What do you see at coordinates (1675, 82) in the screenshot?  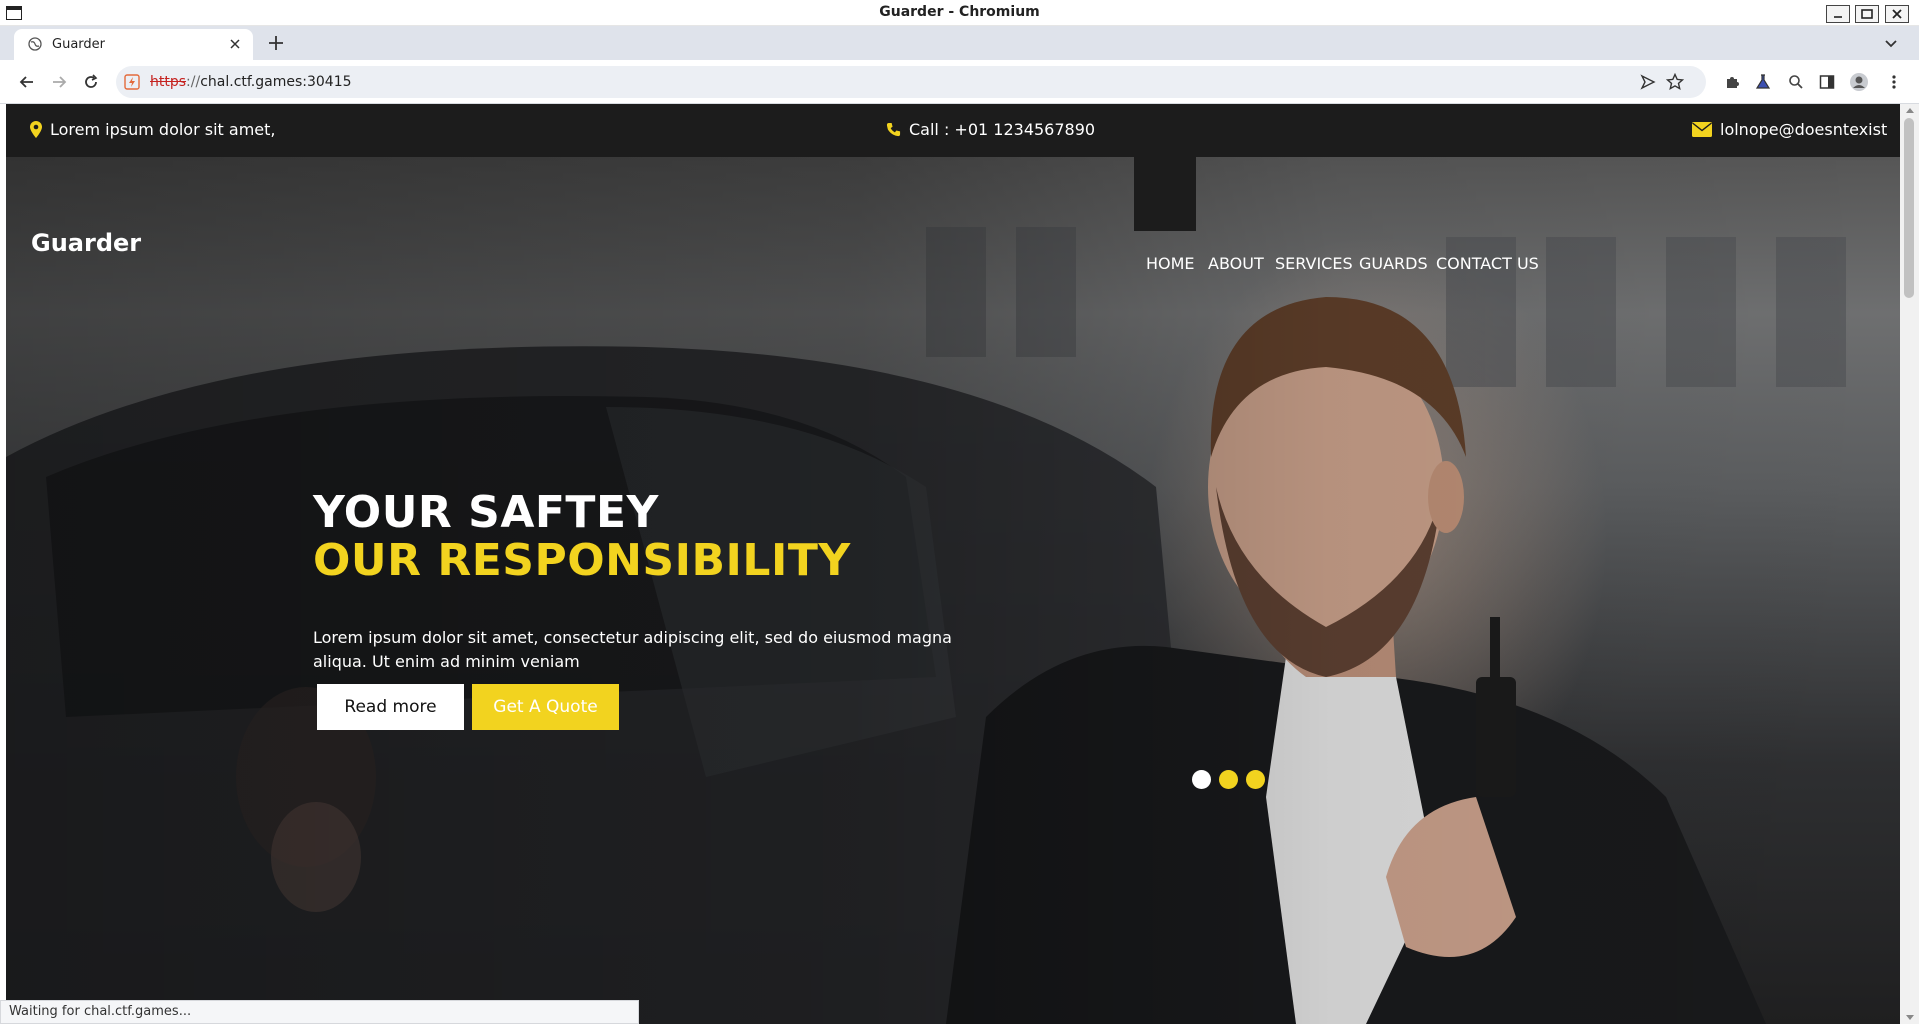 I see `bookmark-star-icon` at bounding box center [1675, 82].